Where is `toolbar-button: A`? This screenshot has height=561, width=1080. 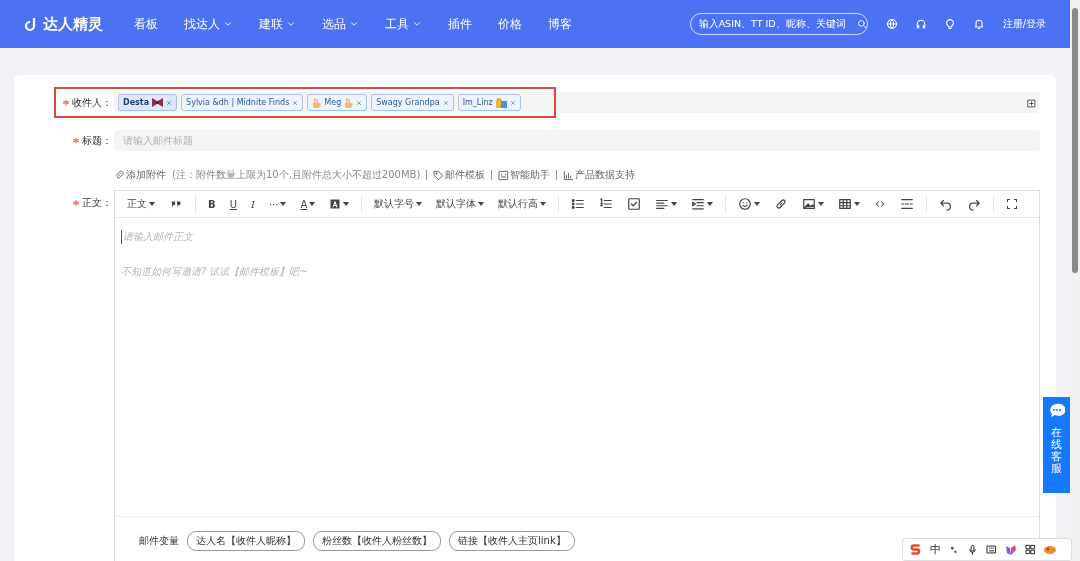 toolbar-button: A is located at coordinates (308, 204).